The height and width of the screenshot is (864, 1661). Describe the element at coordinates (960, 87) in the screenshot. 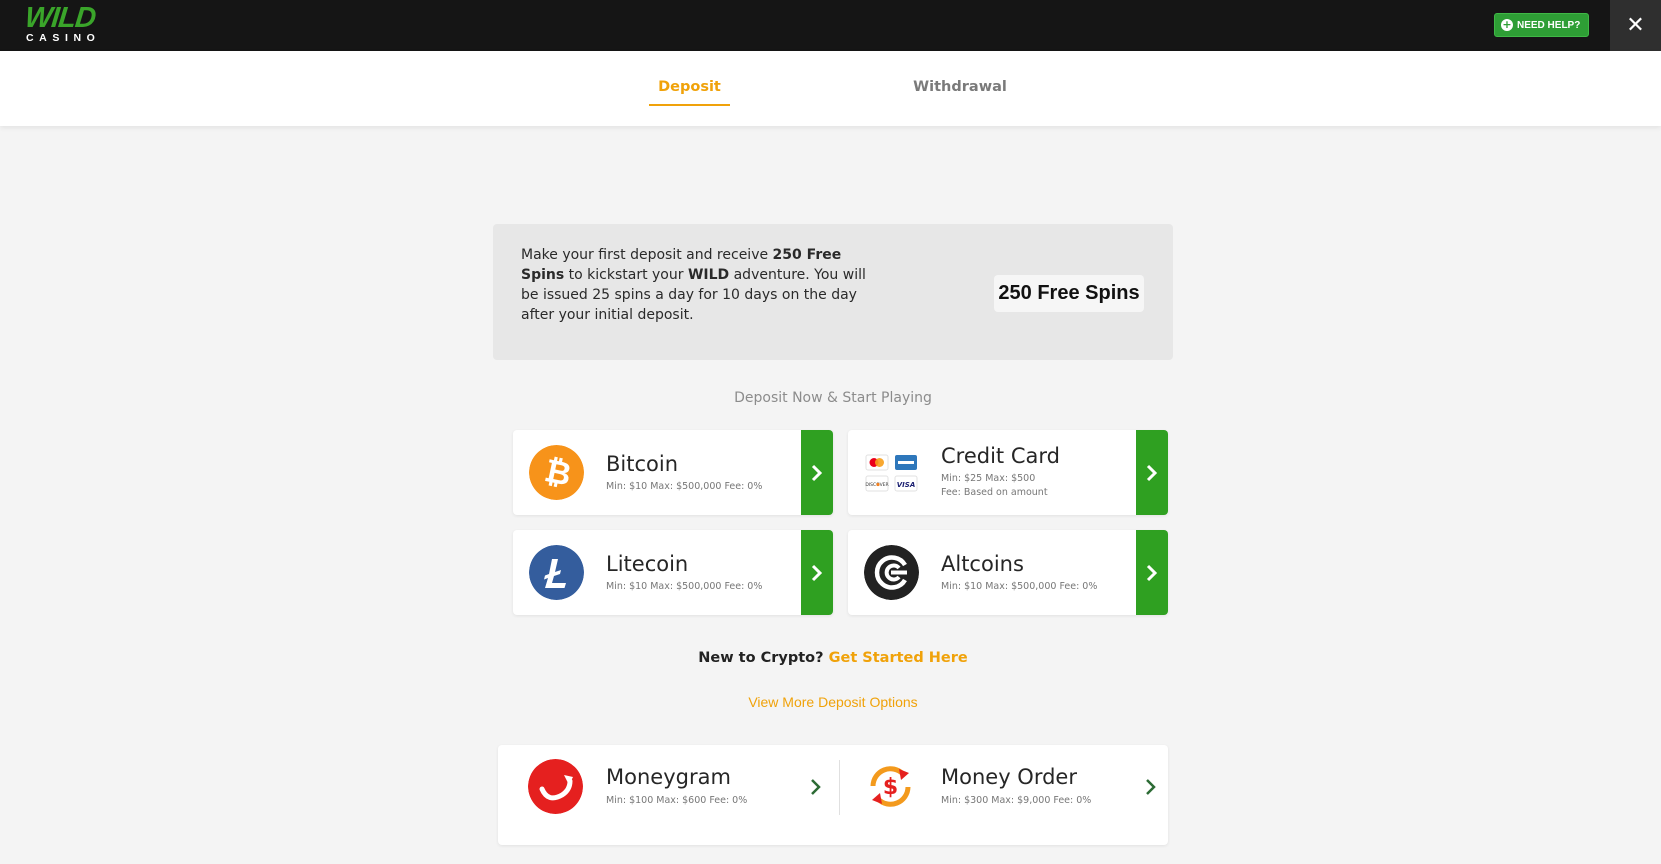

I see `tab-withdrawal: Withdrawal` at that location.